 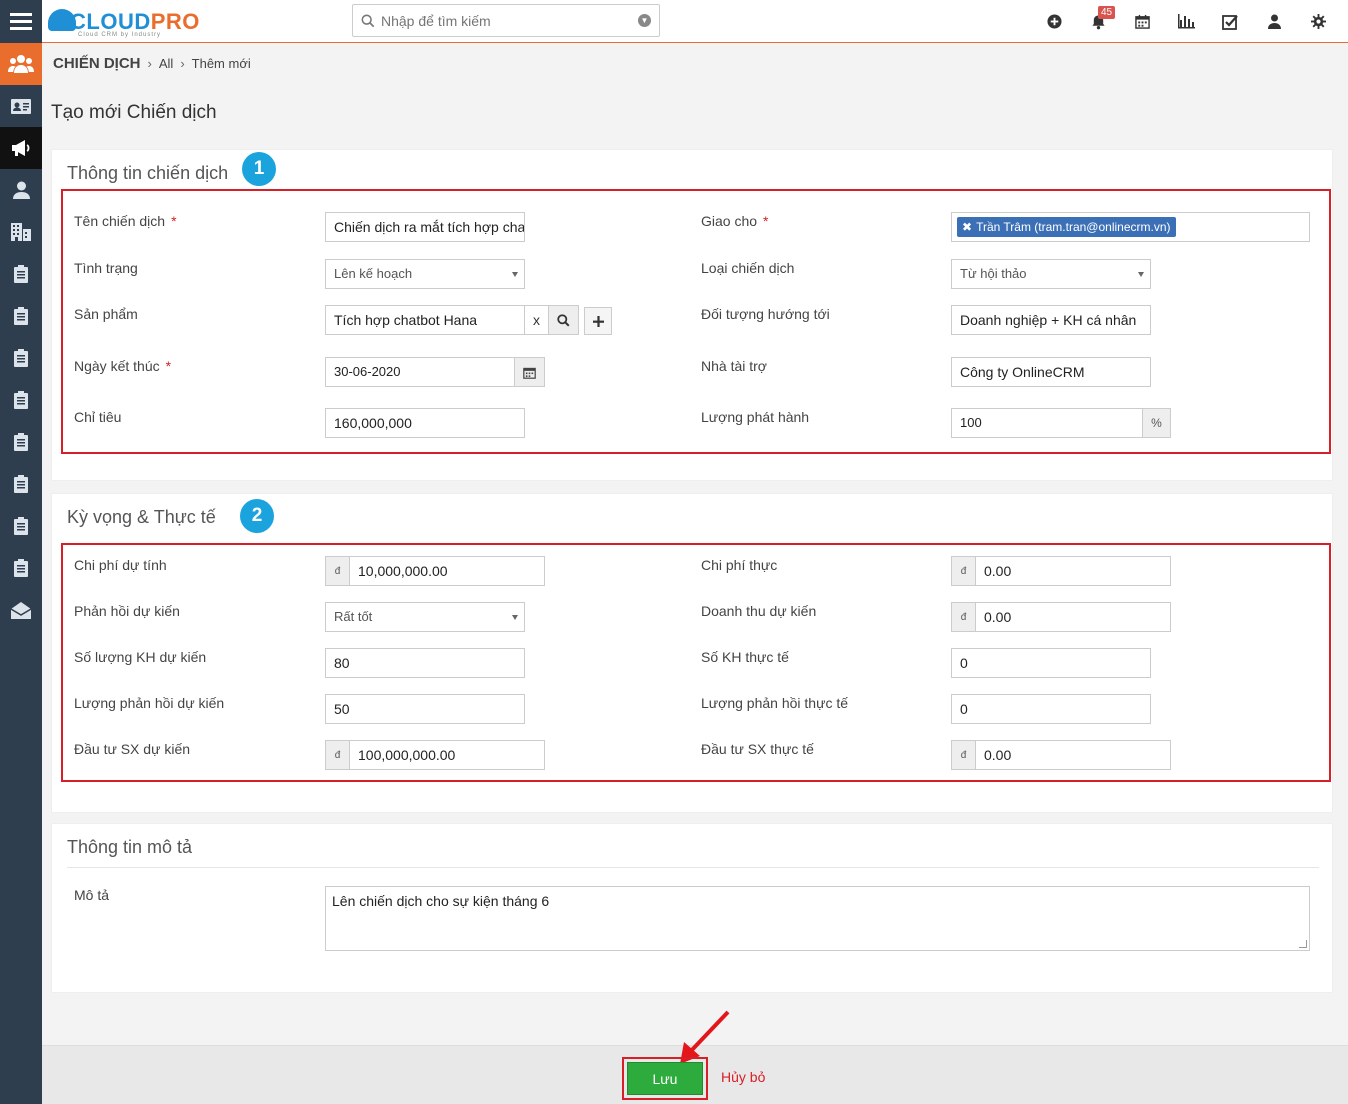 What do you see at coordinates (1073, 571) in the screenshot?
I see `actual-cost-input: 0.00` at bounding box center [1073, 571].